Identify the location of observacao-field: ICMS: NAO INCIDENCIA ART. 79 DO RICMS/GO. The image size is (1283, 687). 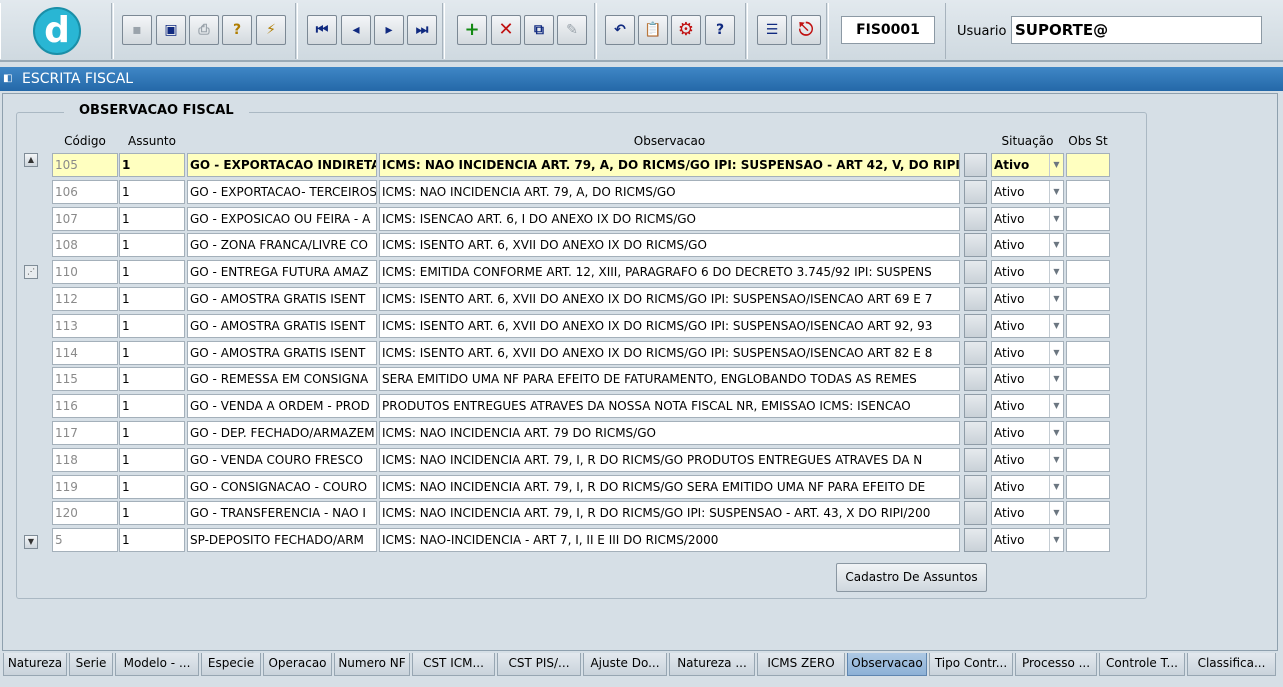
(669, 433).